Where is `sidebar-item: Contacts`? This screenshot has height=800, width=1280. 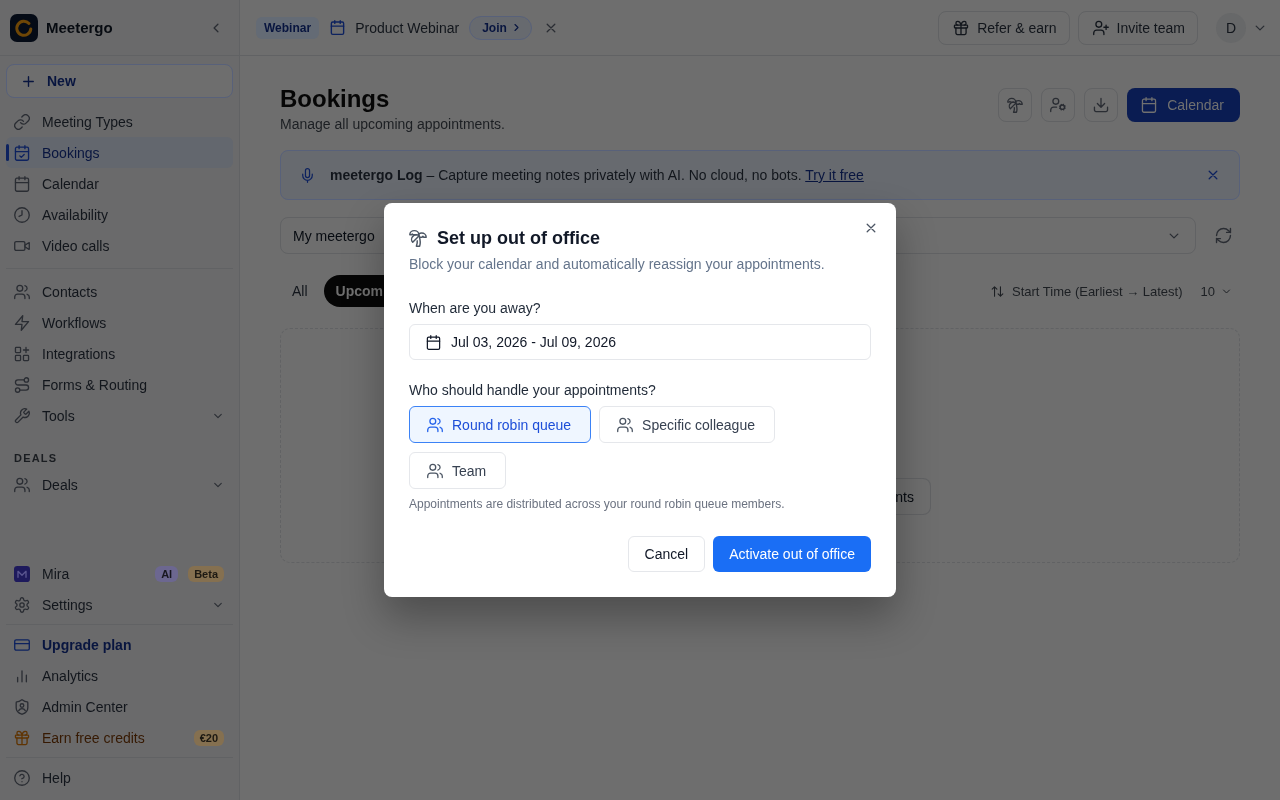
sidebar-item: Contacts is located at coordinates (56, 291).